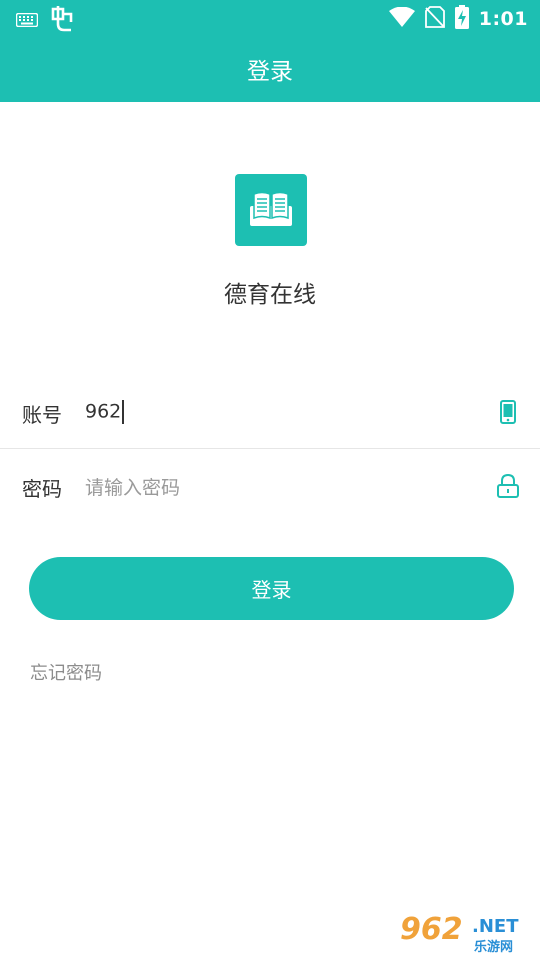 The image size is (540, 960). Describe the element at coordinates (27, 21) in the screenshot. I see `keyboard-icon` at that location.